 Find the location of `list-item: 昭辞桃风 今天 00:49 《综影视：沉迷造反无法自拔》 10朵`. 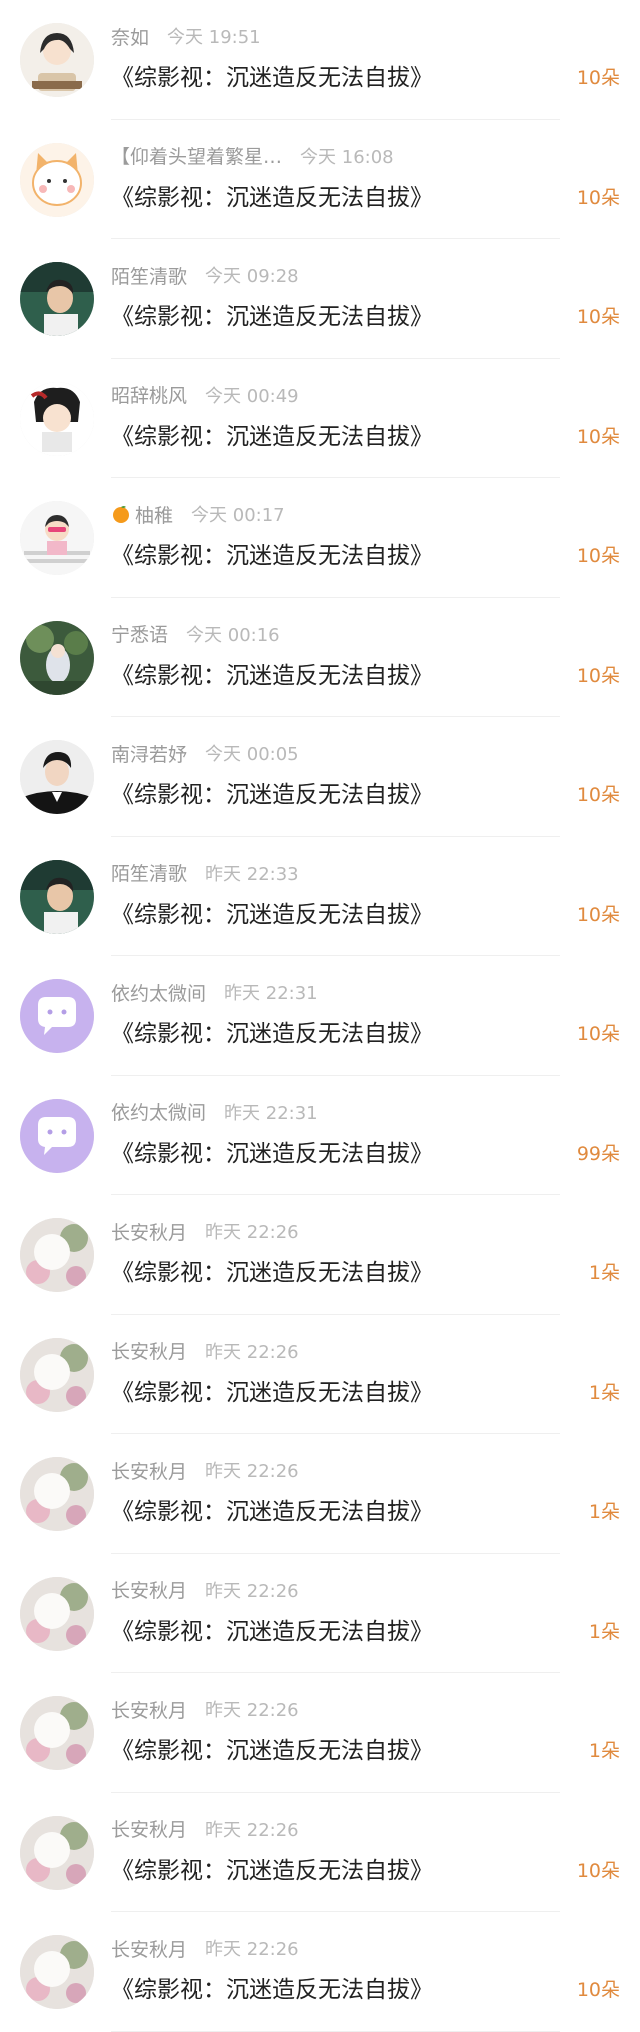

list-item: 昭辞桃风 今天 00:49 《综影视：沉迷造反无法自拔》 10朵 is located at coordinates (320, 418).